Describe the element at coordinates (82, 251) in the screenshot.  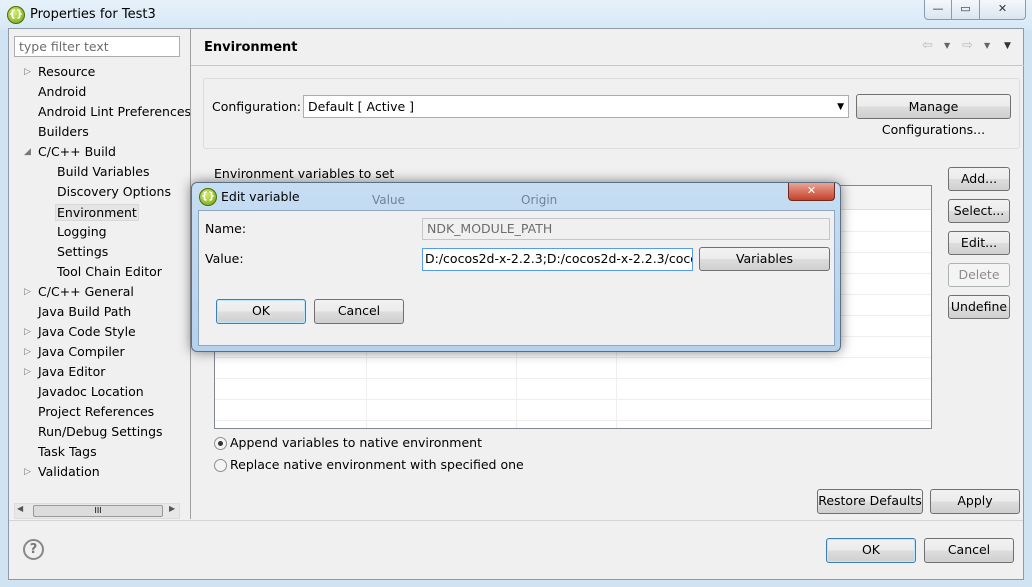
I see `sidebar-item: Settings` at that location.